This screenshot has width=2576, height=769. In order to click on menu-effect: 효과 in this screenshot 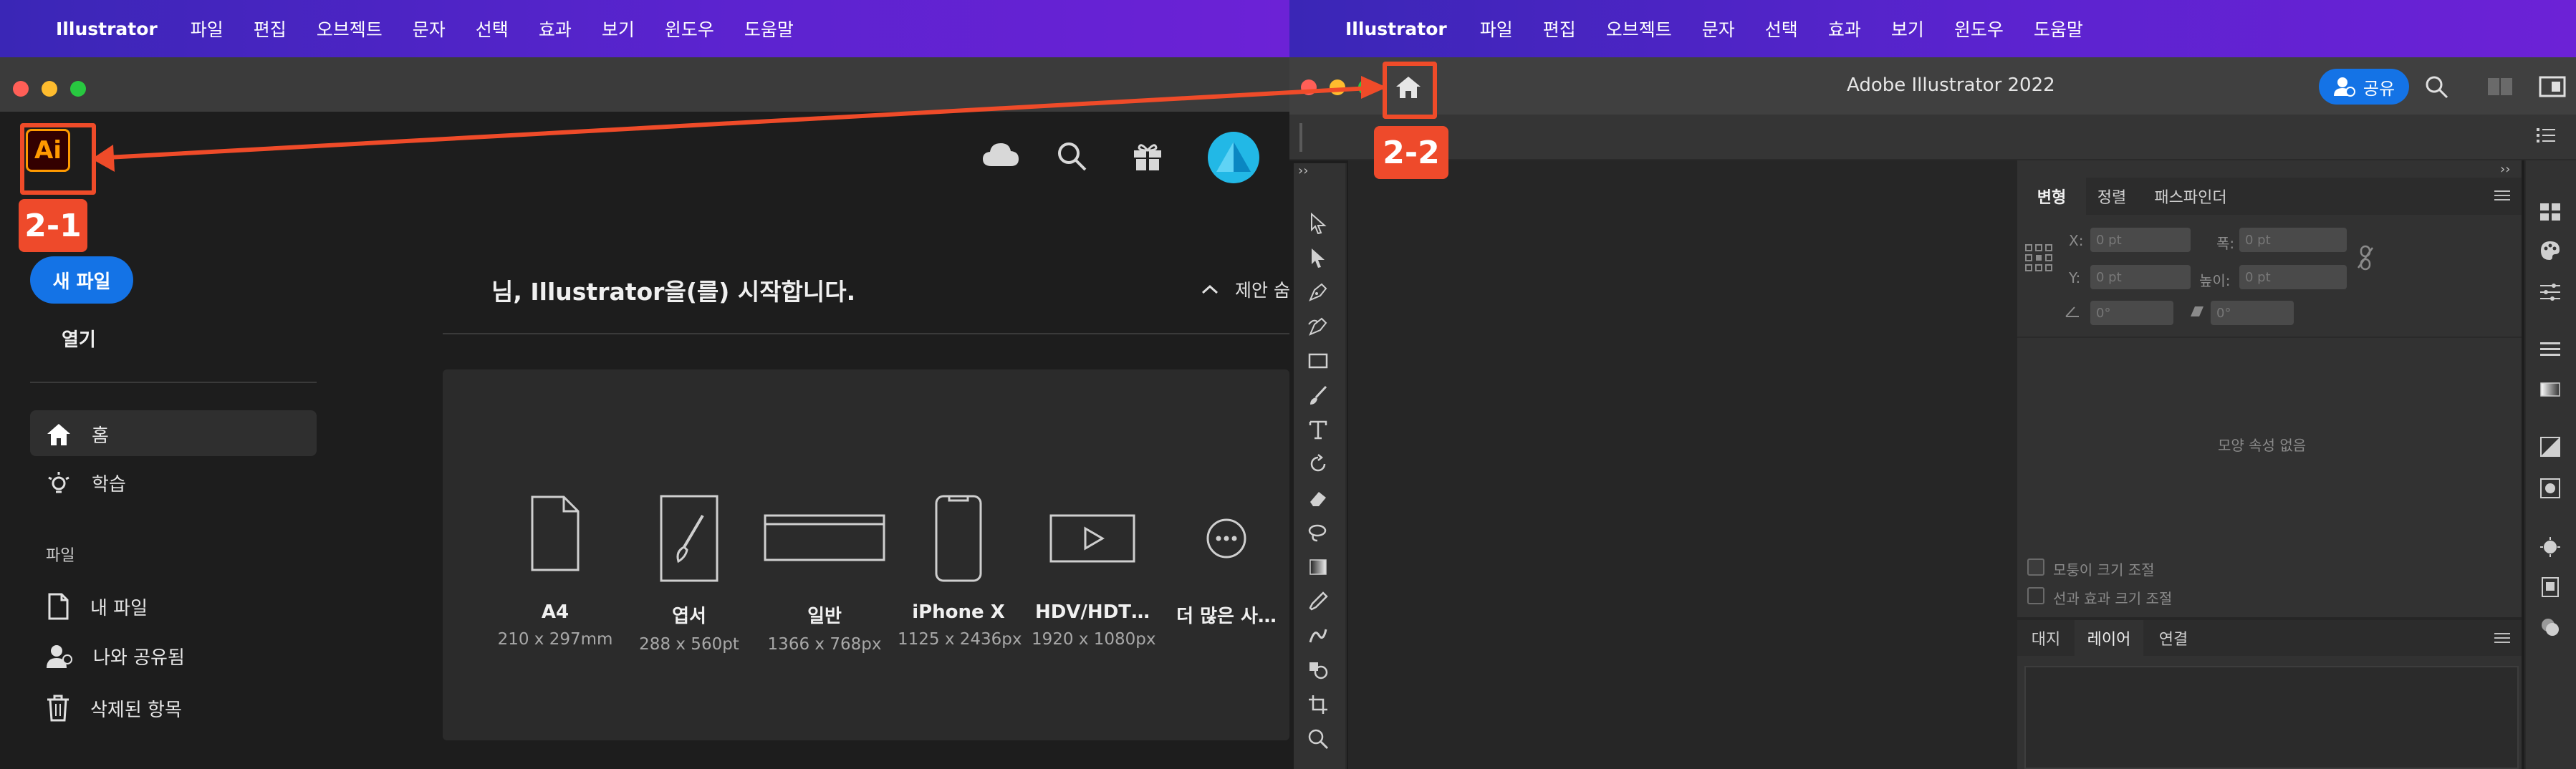, I will do `click(555, 29)`.